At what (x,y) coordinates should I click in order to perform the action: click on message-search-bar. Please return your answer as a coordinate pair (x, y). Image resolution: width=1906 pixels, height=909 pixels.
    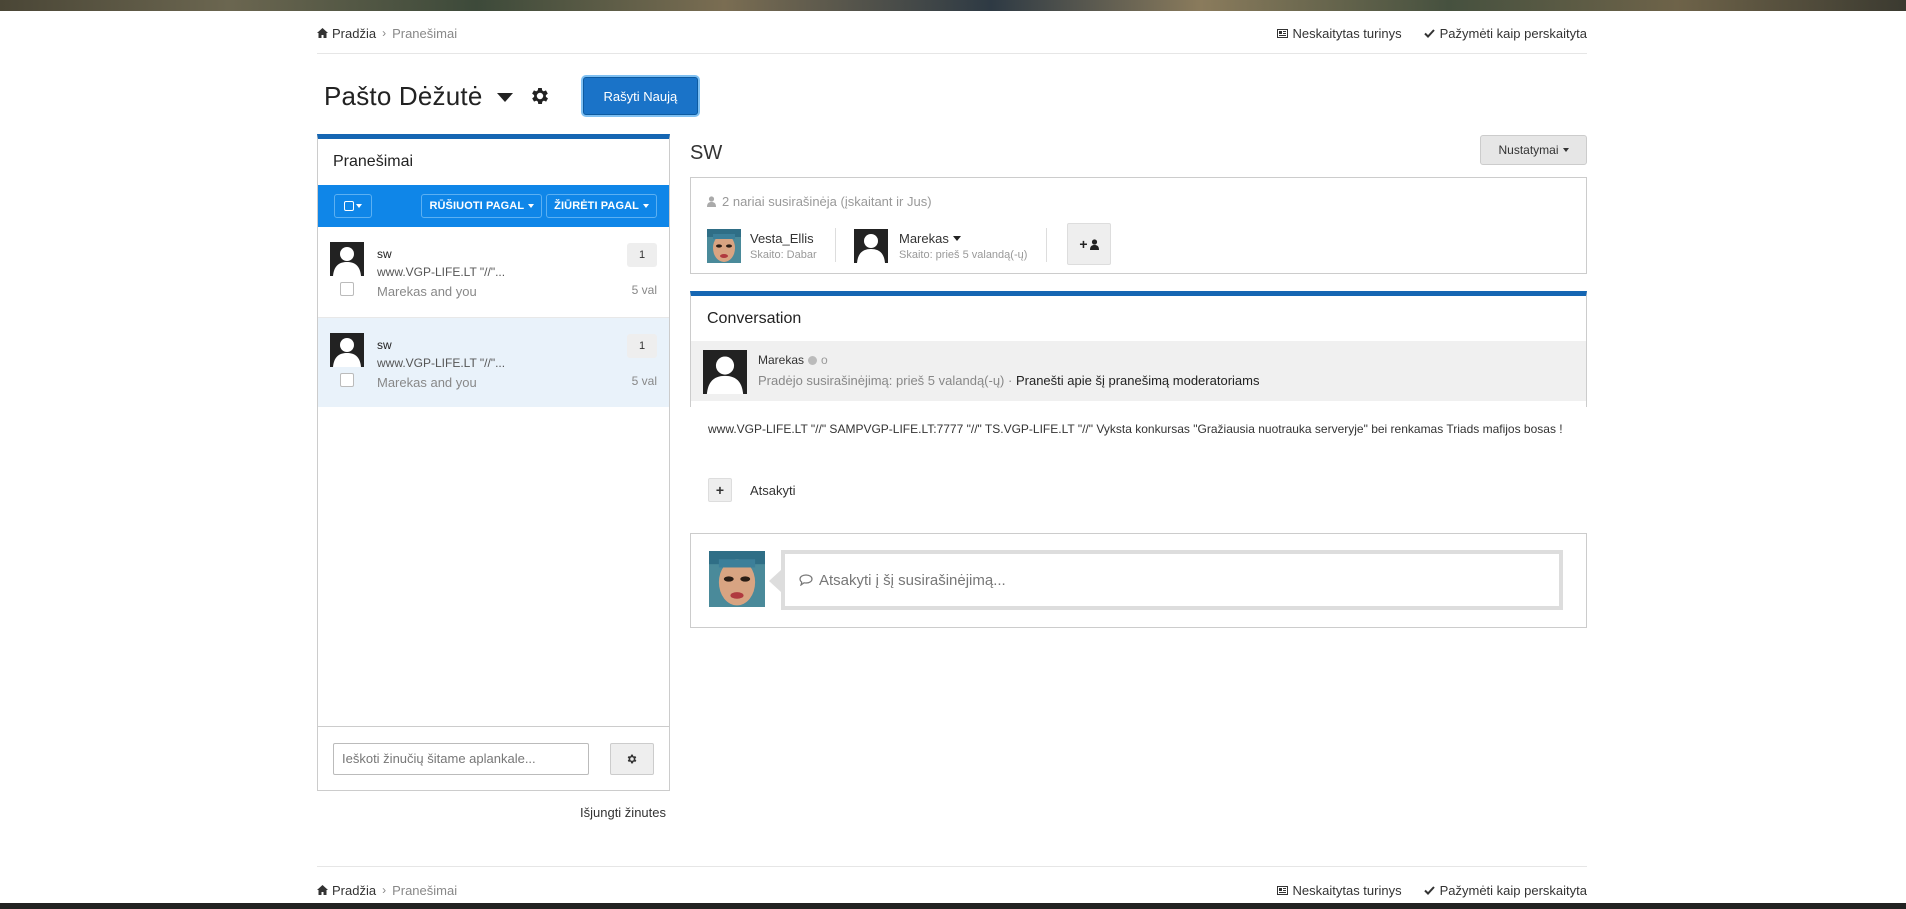
    Looking at the image, I should click on (493, 758).